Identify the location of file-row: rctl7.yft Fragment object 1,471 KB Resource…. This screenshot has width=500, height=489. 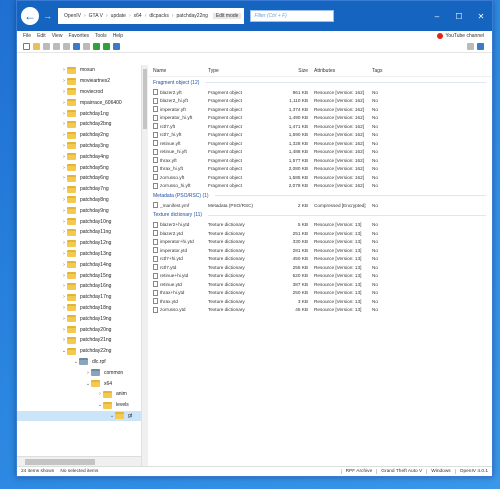
(320, 126).